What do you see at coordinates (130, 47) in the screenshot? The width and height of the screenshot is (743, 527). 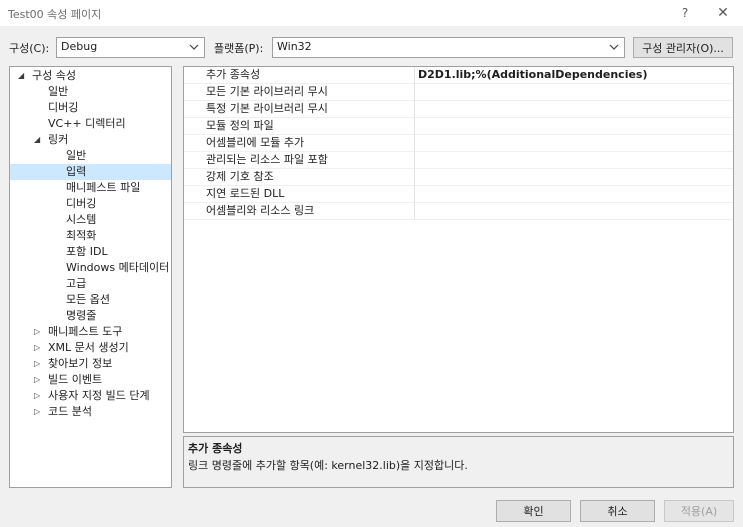 I see `config-dropdown: Debug` at bounding box center [130, 47].